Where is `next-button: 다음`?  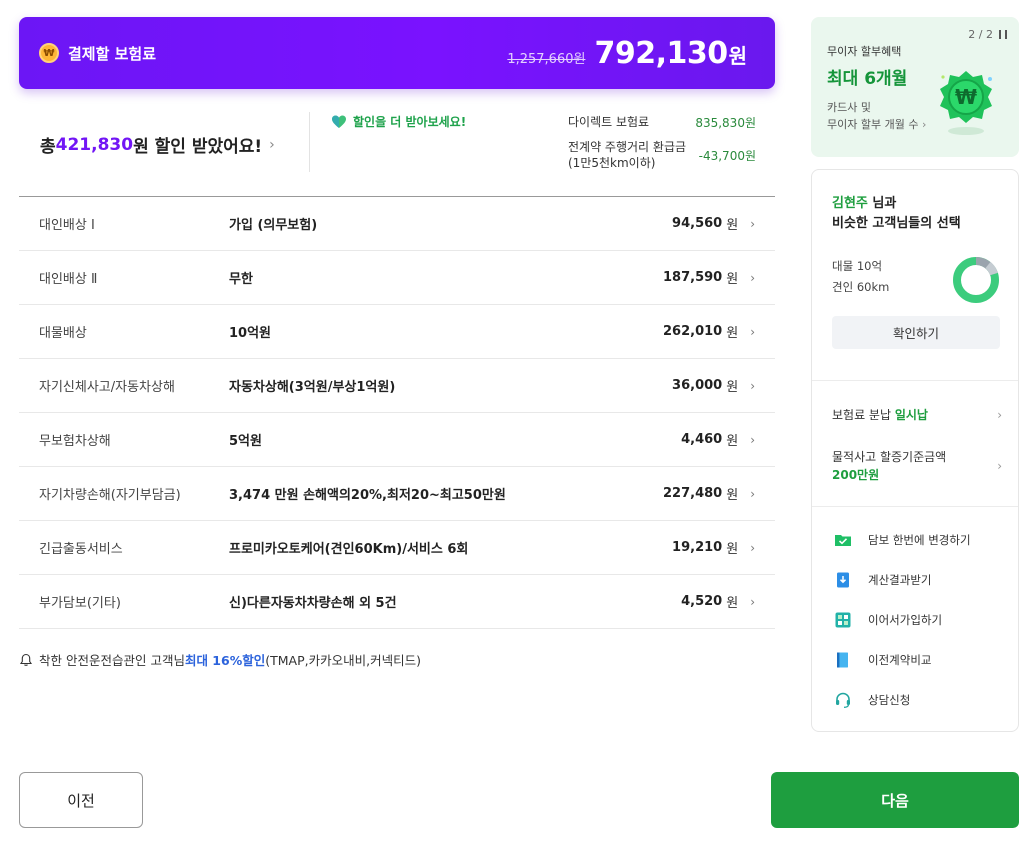 next-button: 다음 is located at coordinates (895, 800).